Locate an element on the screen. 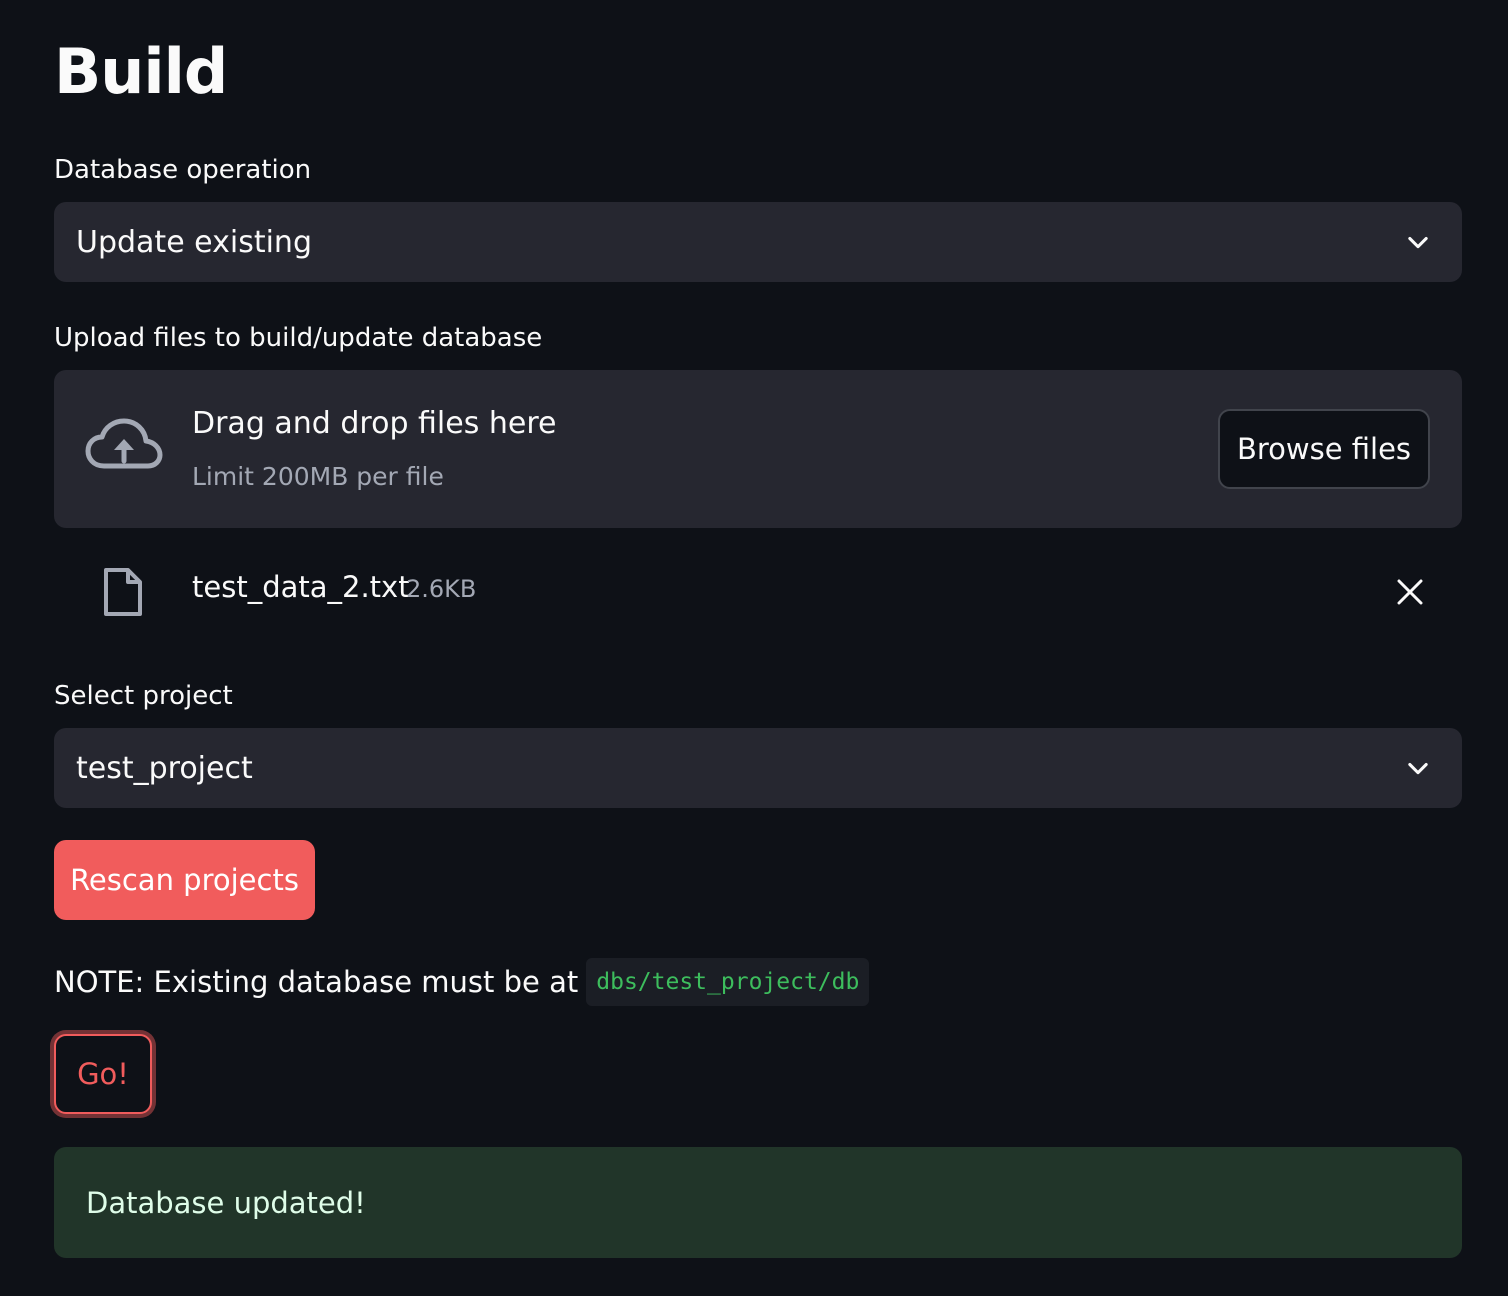 The image size is (1508, 1296). dropzone-title: Drag and drop files here is located at coordinates (374, 423).